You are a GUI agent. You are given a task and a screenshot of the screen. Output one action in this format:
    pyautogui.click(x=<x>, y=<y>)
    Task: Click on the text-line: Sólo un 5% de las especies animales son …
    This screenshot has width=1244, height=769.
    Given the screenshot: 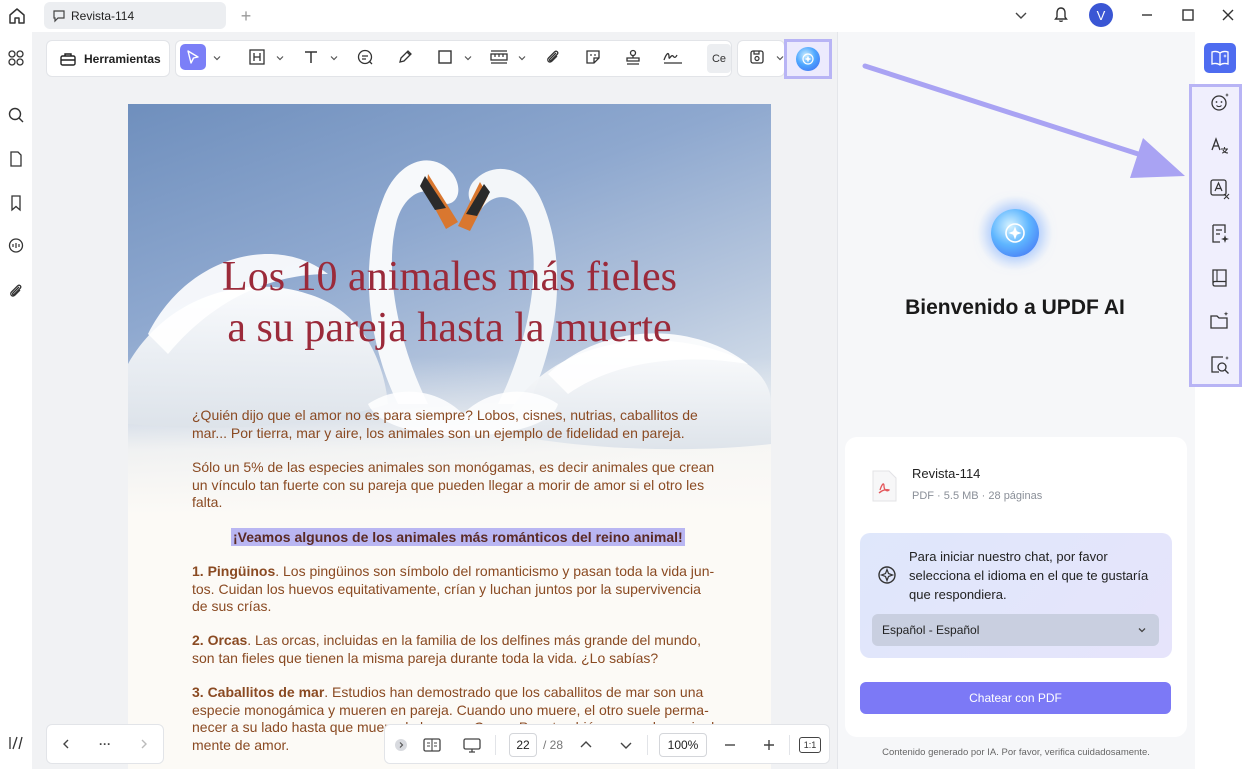 What is the action you would take?
    pyautogui.click(x=453, y=467)
    